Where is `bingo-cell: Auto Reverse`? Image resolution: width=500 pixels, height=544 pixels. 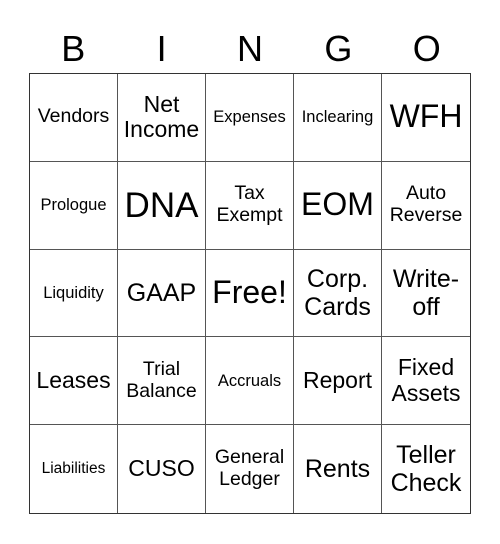
bingo-cell: Auto Reverse is located at coordinates (426, 206).